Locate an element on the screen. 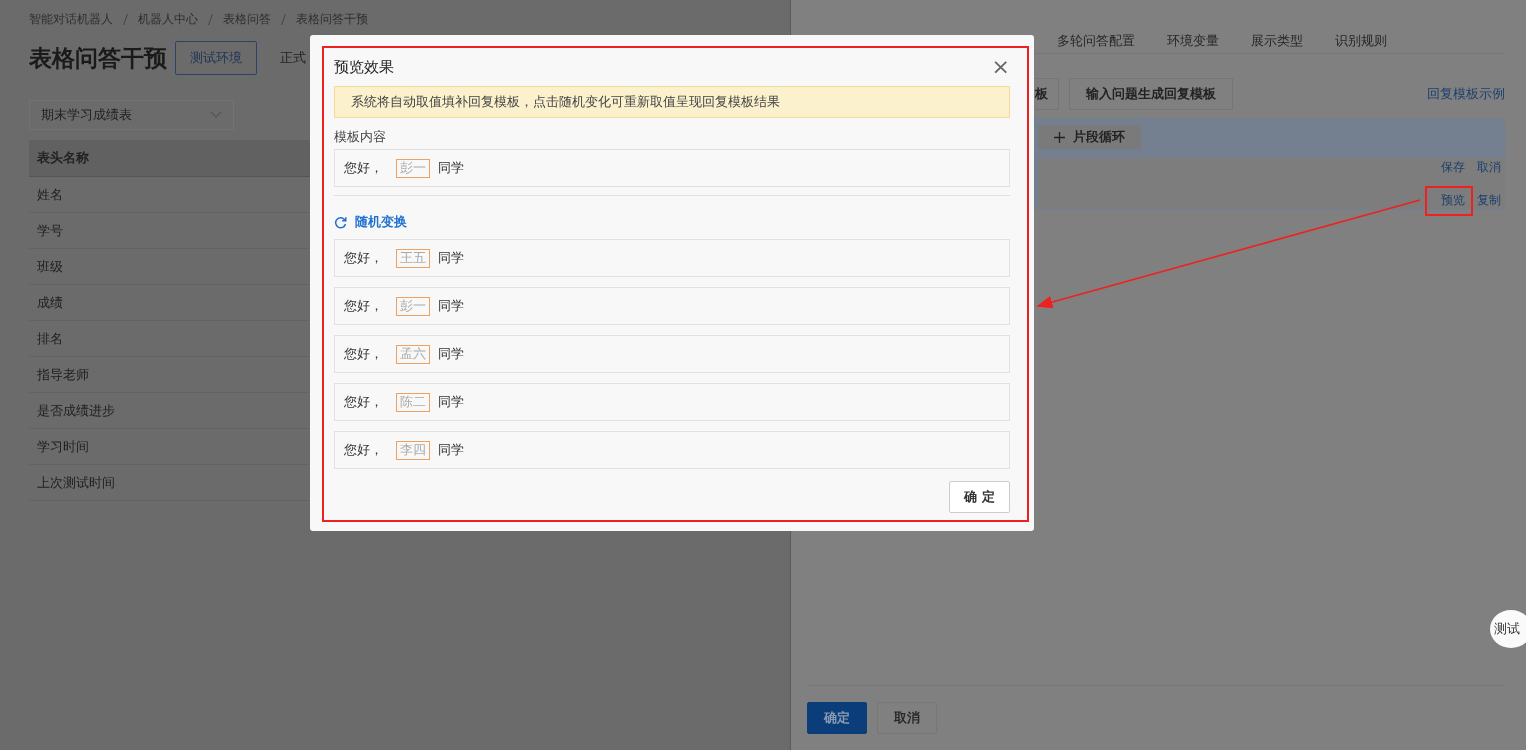  refresh-icon is located at coordinates (340, 222).